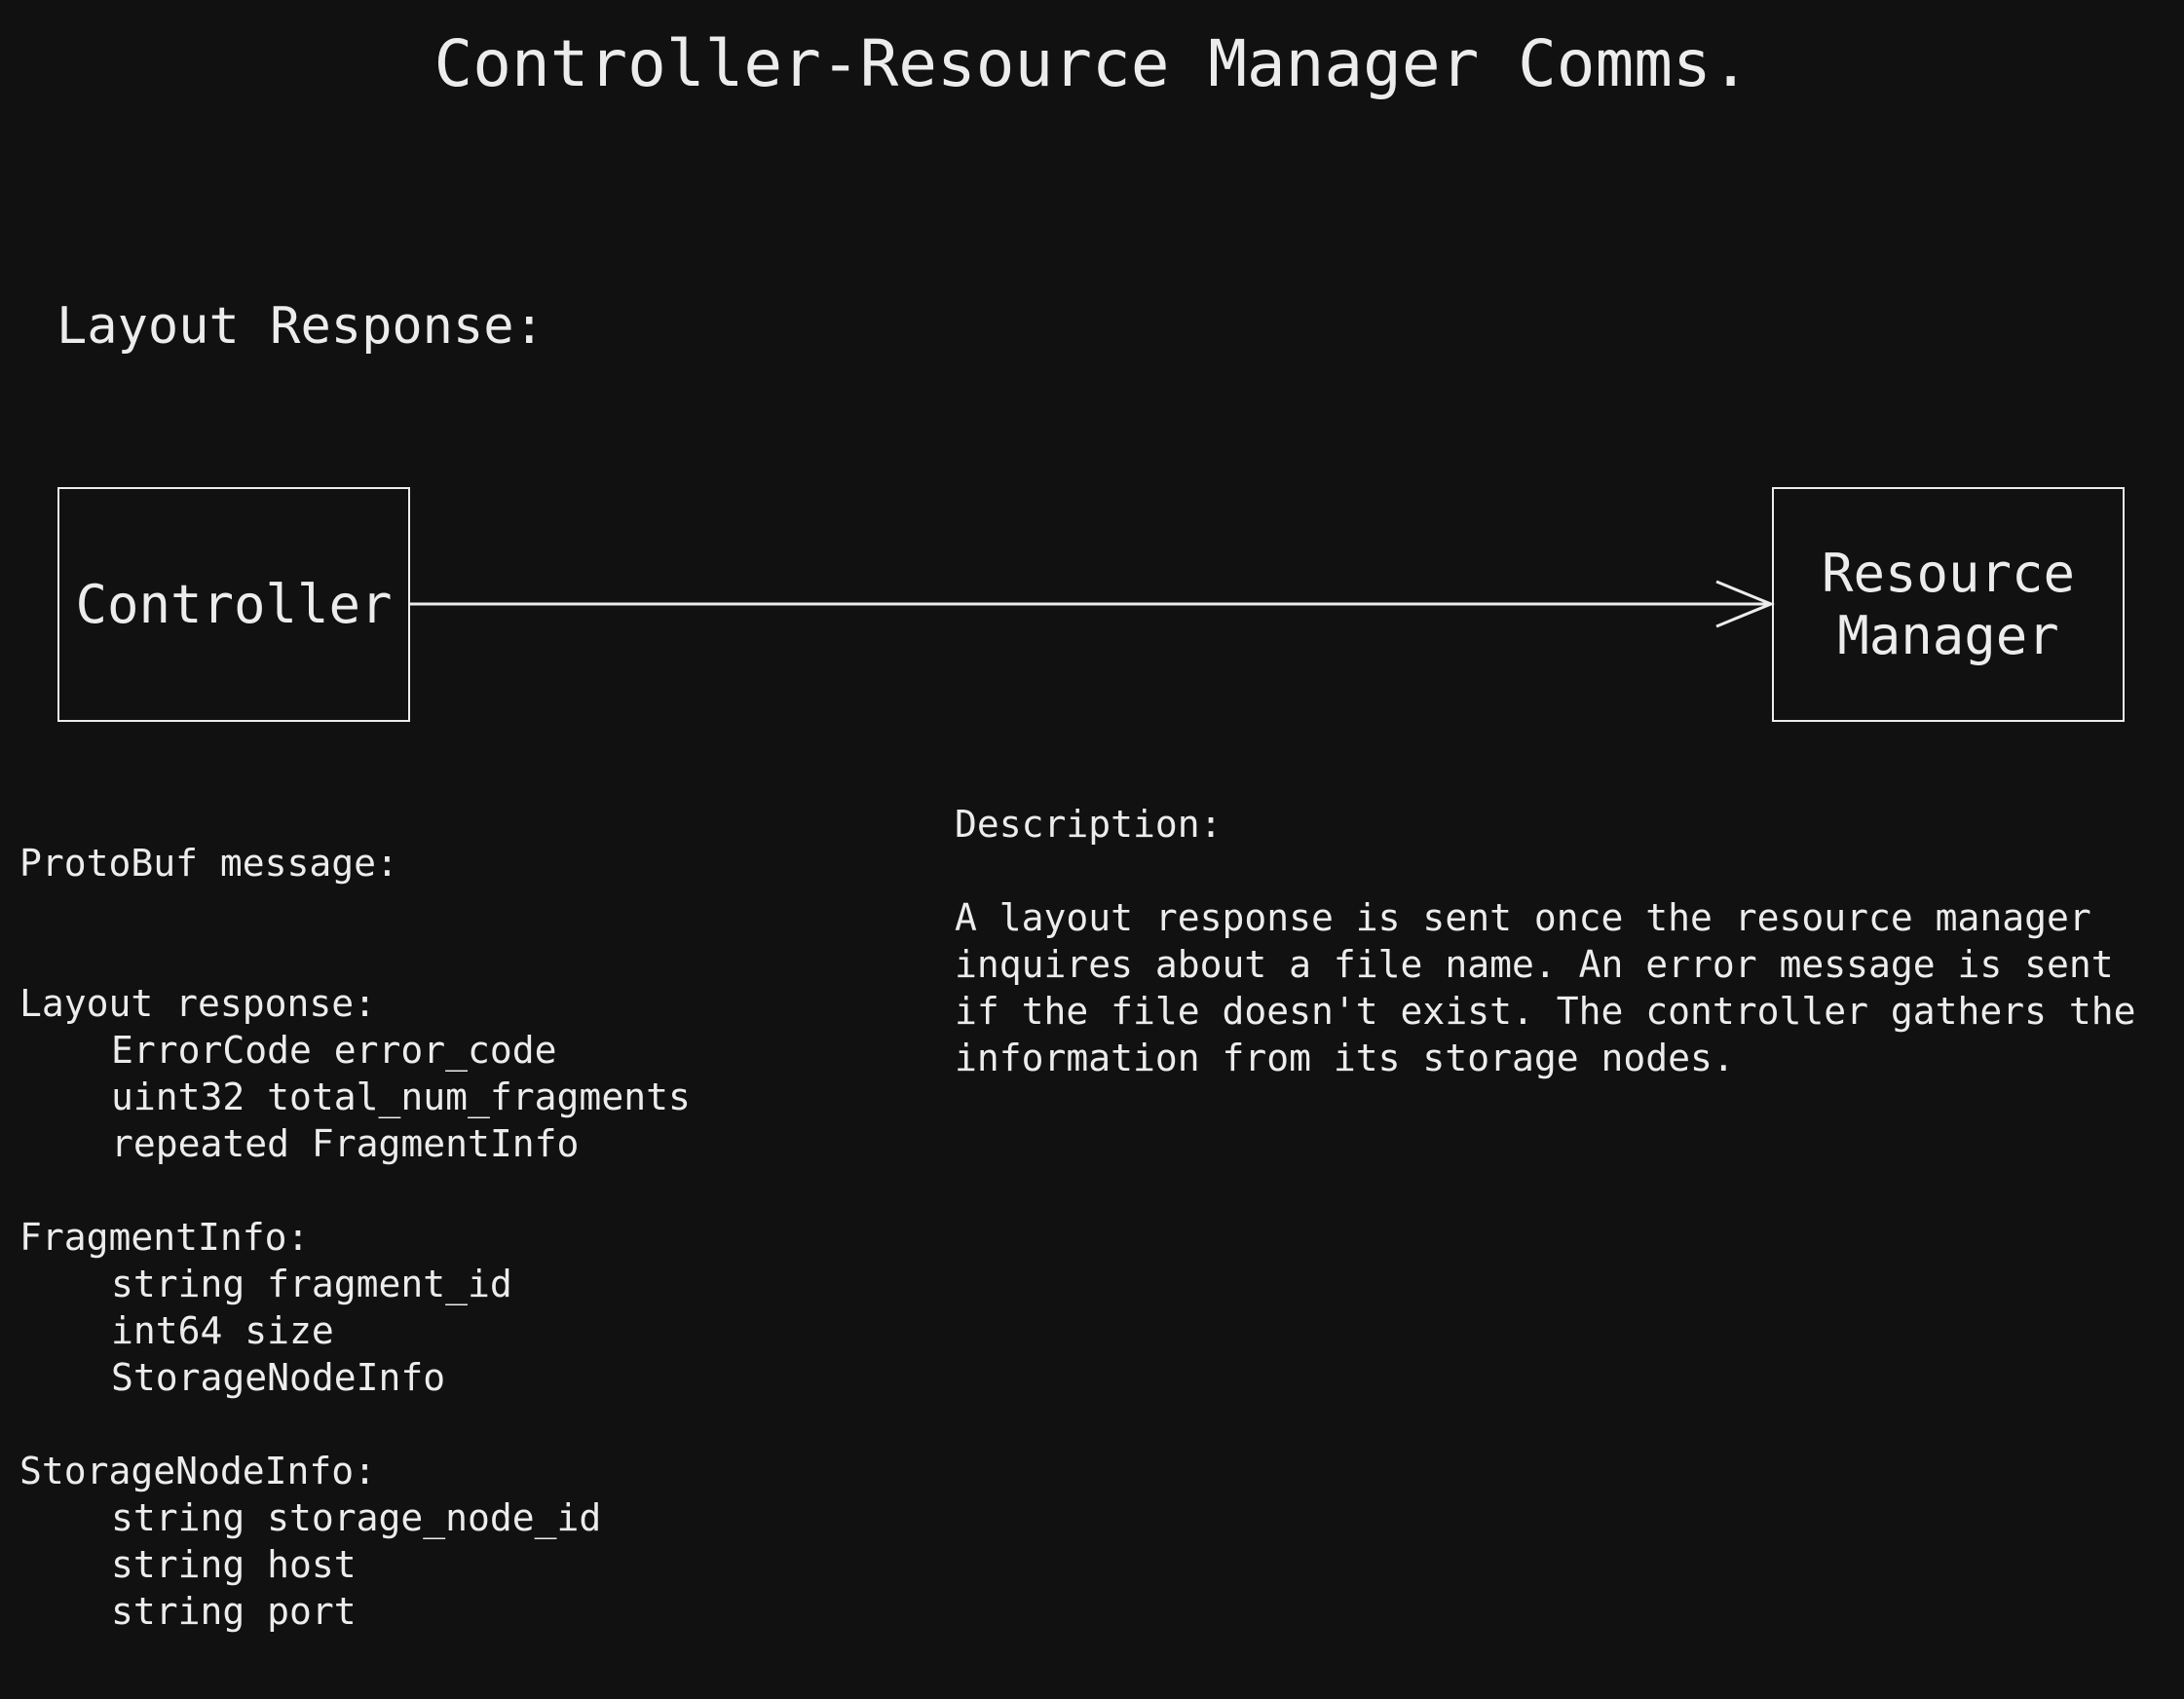 This screenshot has width=2184, height=1699. Describe the element at coordinates (278, 1377) in the screenshot. I see `fragment-info-field: StorageNodeInfo` at that location.